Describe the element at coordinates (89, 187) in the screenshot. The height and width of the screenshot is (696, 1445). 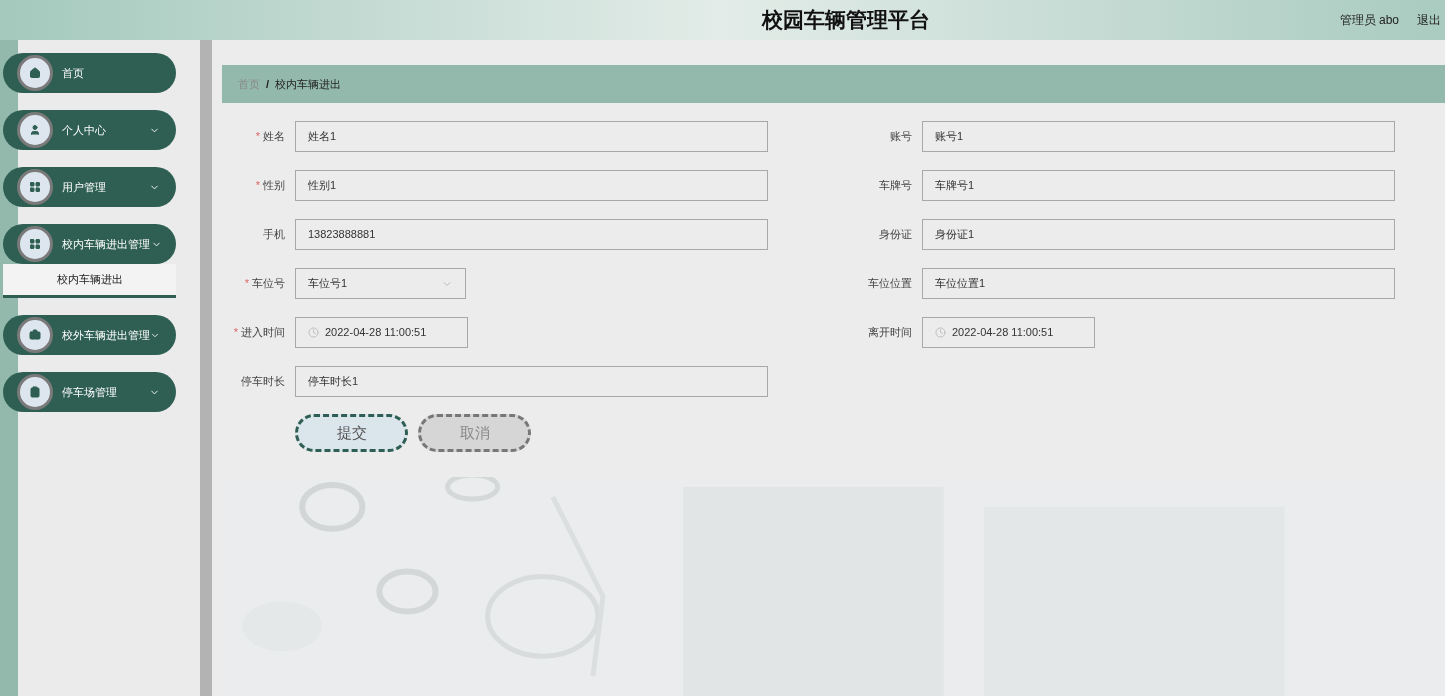
I see `sidebar-item: 用户管理` at that location.